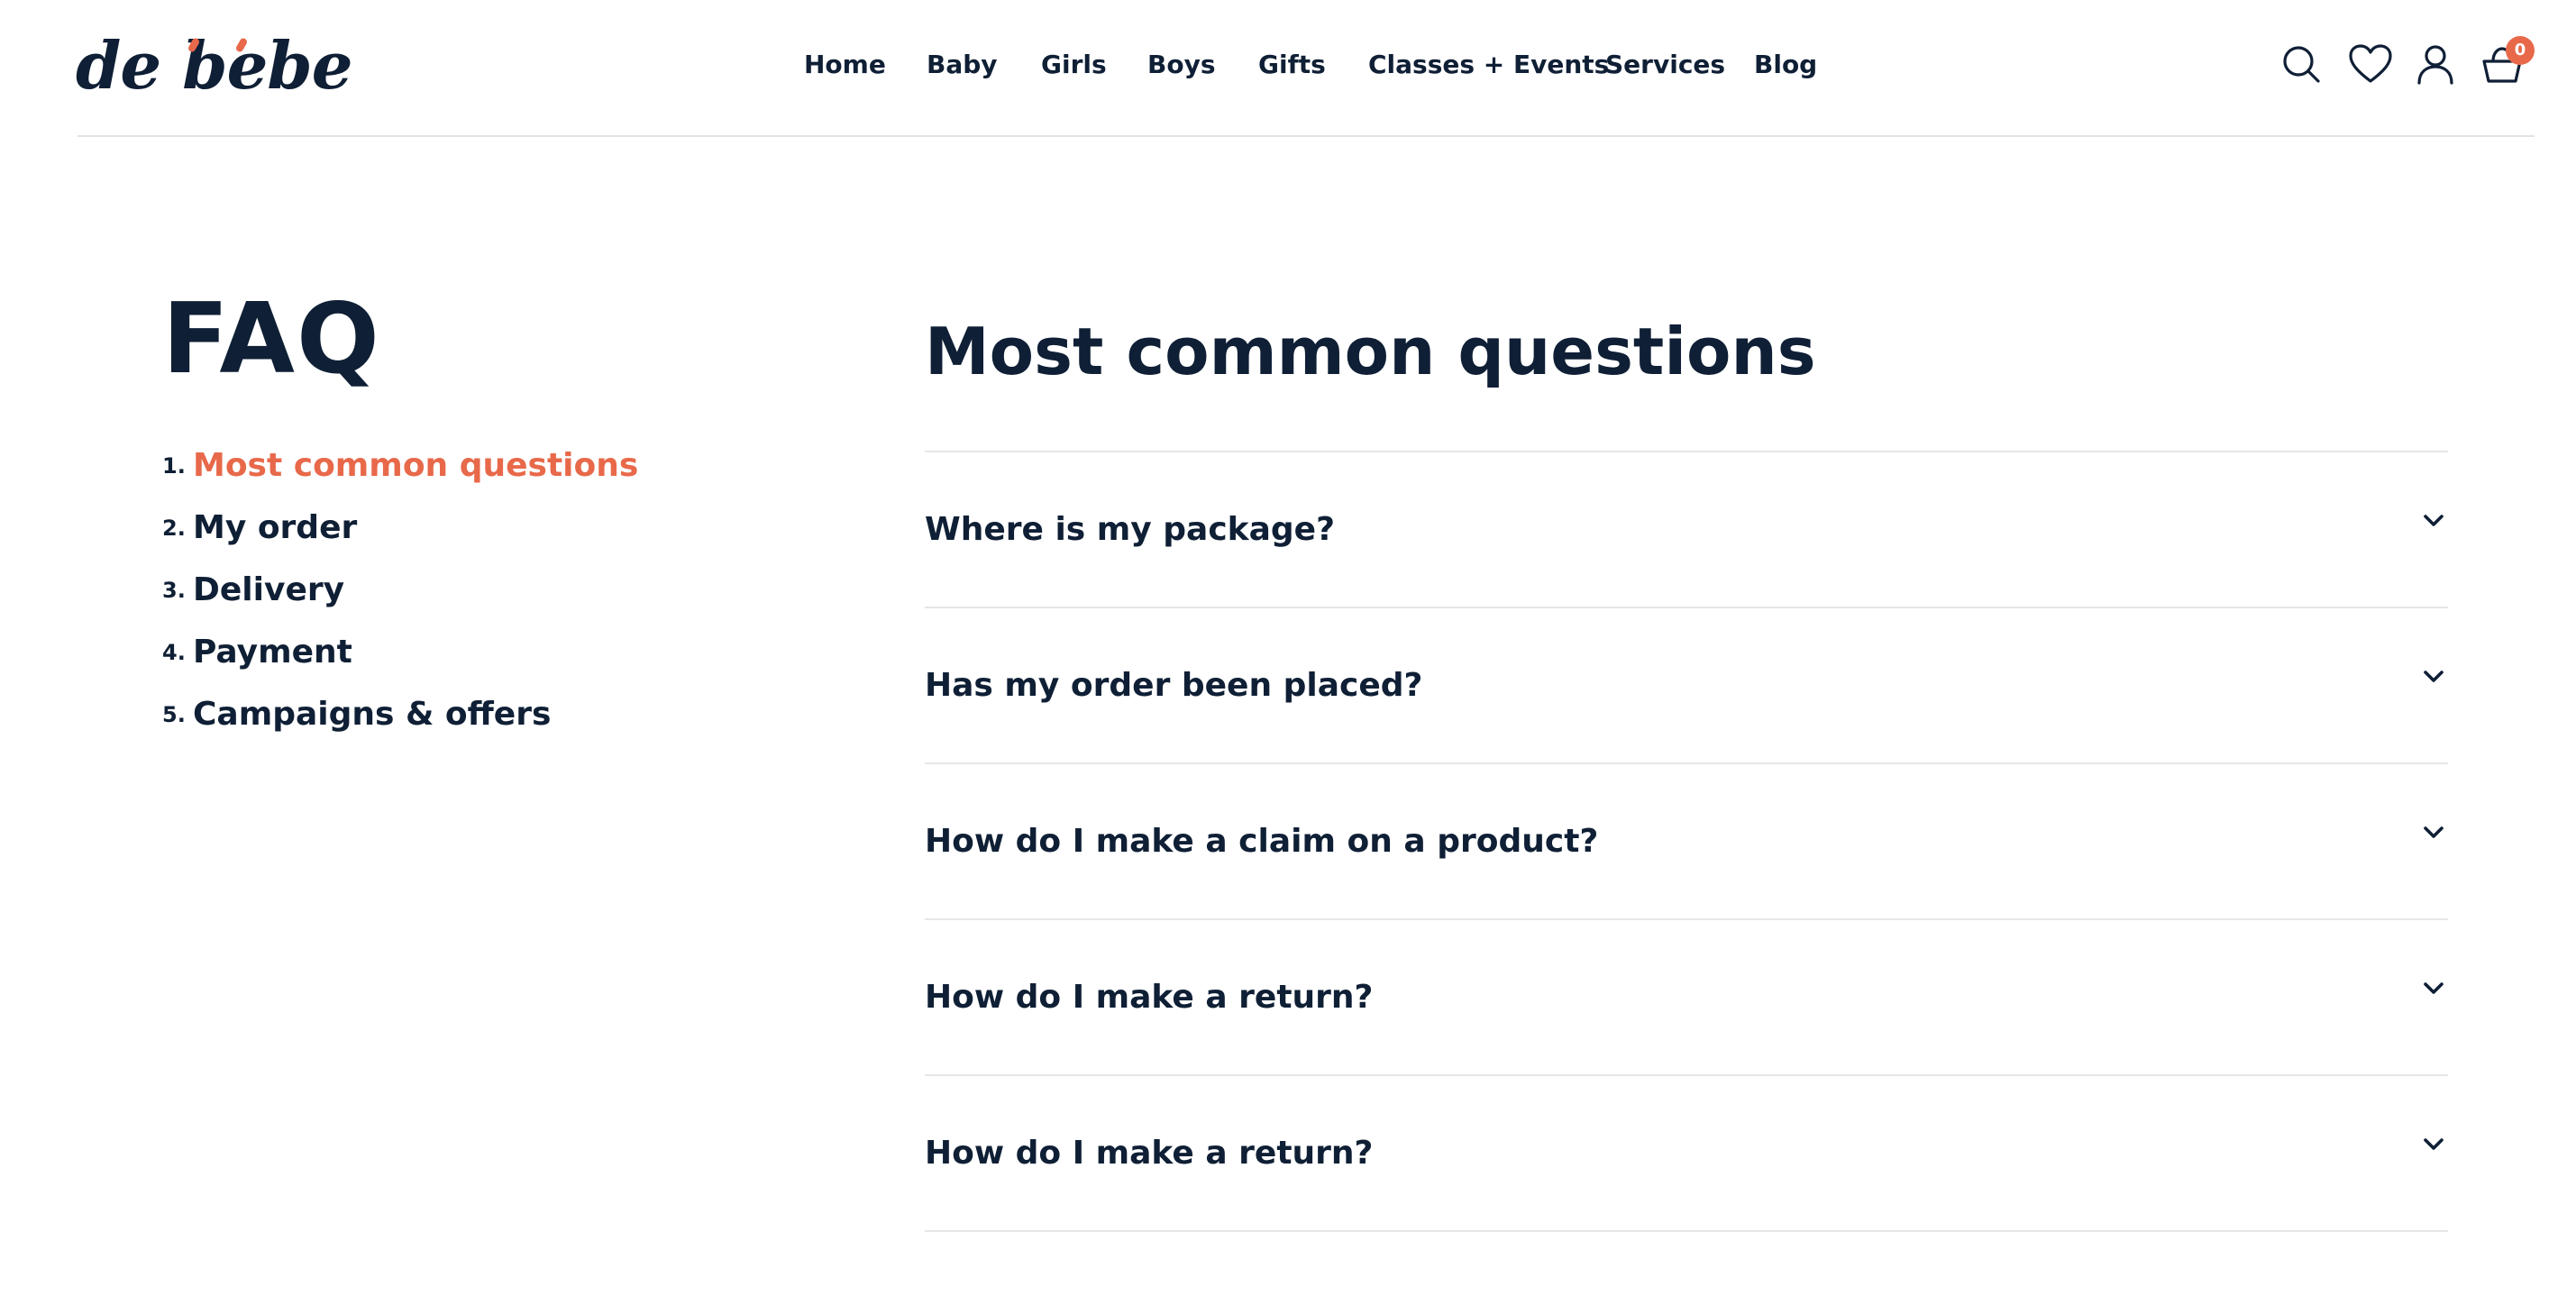 This screenshot has width=2576, height=1305. Describe the element at coordinates (1174, 685) in the screenshot. I see `faq-question-text: Has my order been placed?` at that location.